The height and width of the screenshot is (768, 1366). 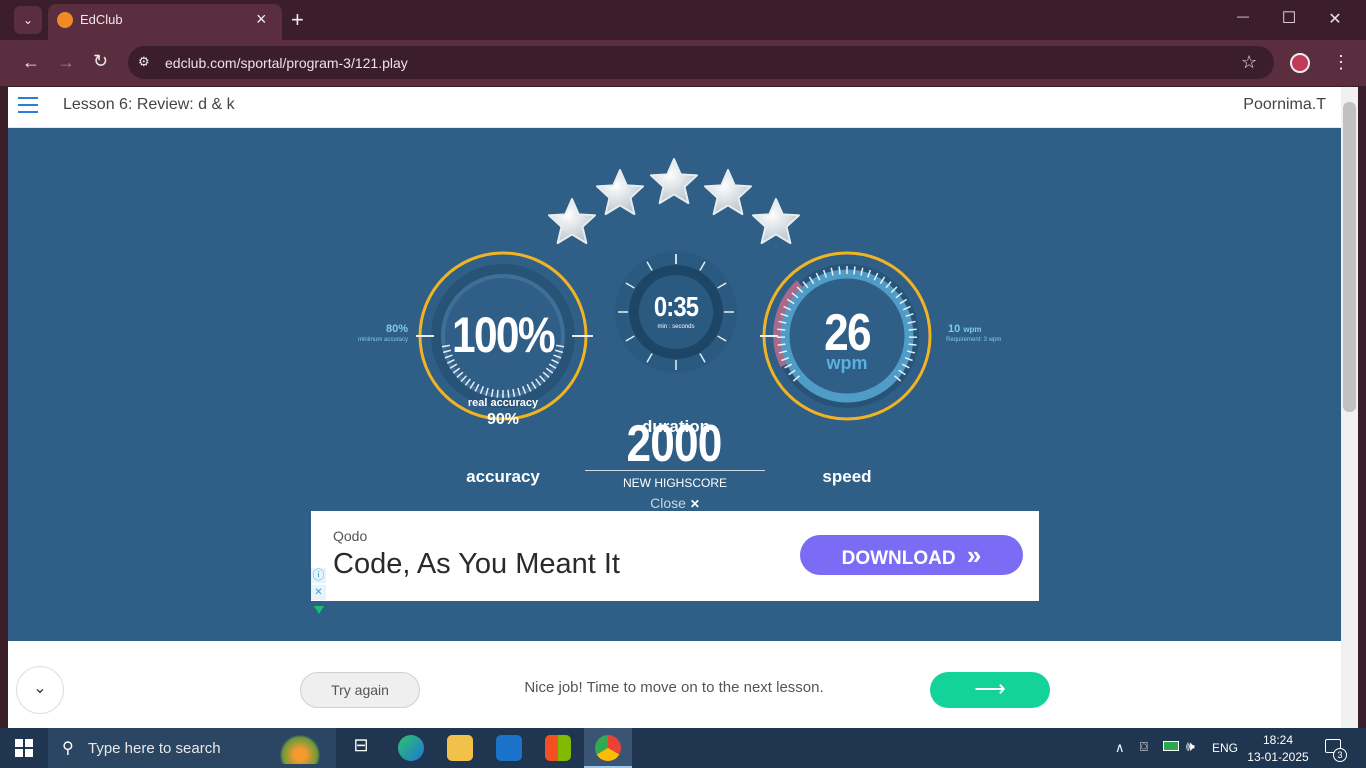 I want to click on stars-rating, so click(x=674, y=201).